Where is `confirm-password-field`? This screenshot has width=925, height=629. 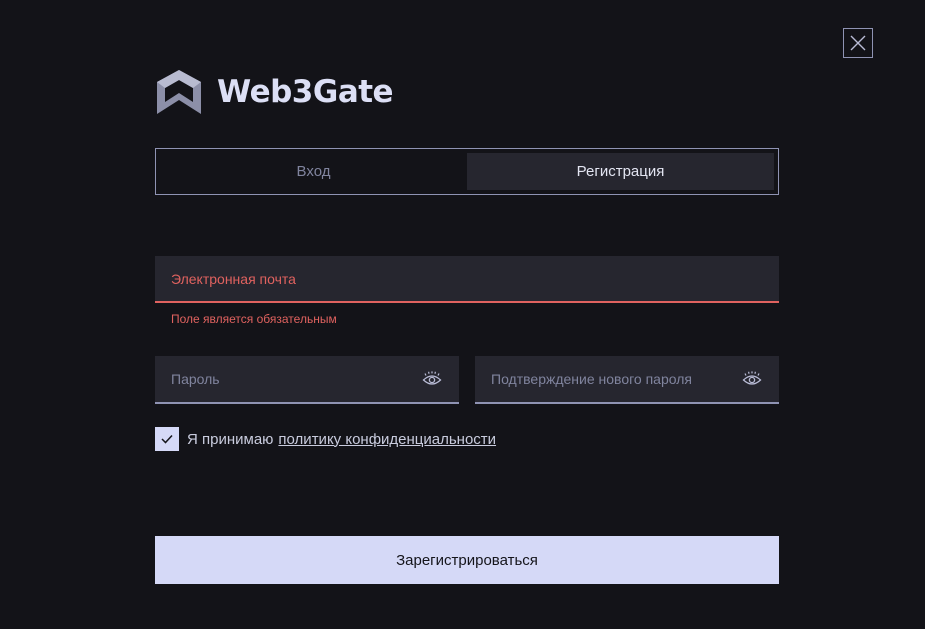
confirm-password-field is located at coordinates (627, 380).